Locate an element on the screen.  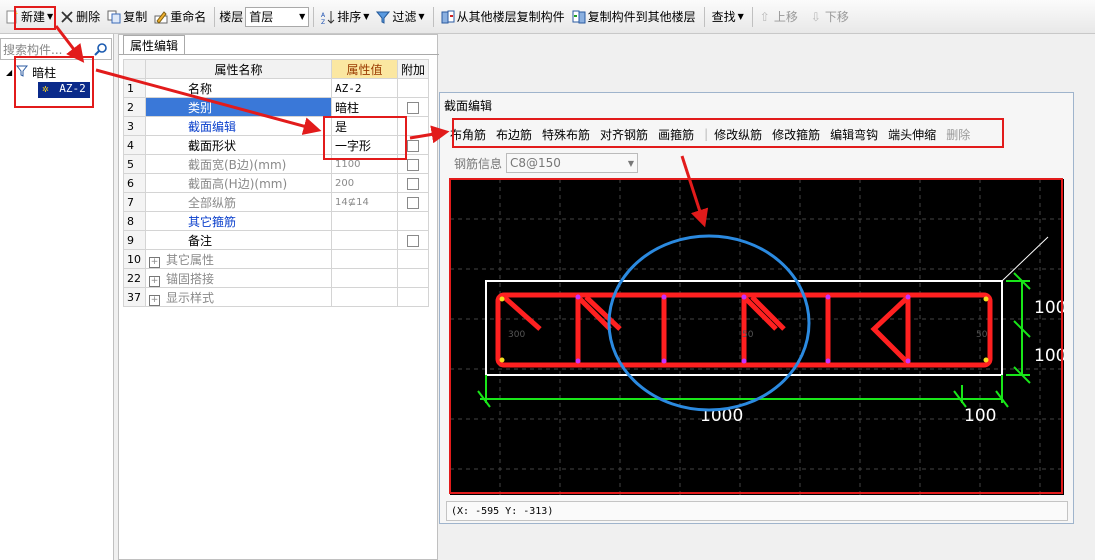
tab-divider is located at coordinates (279, 54).